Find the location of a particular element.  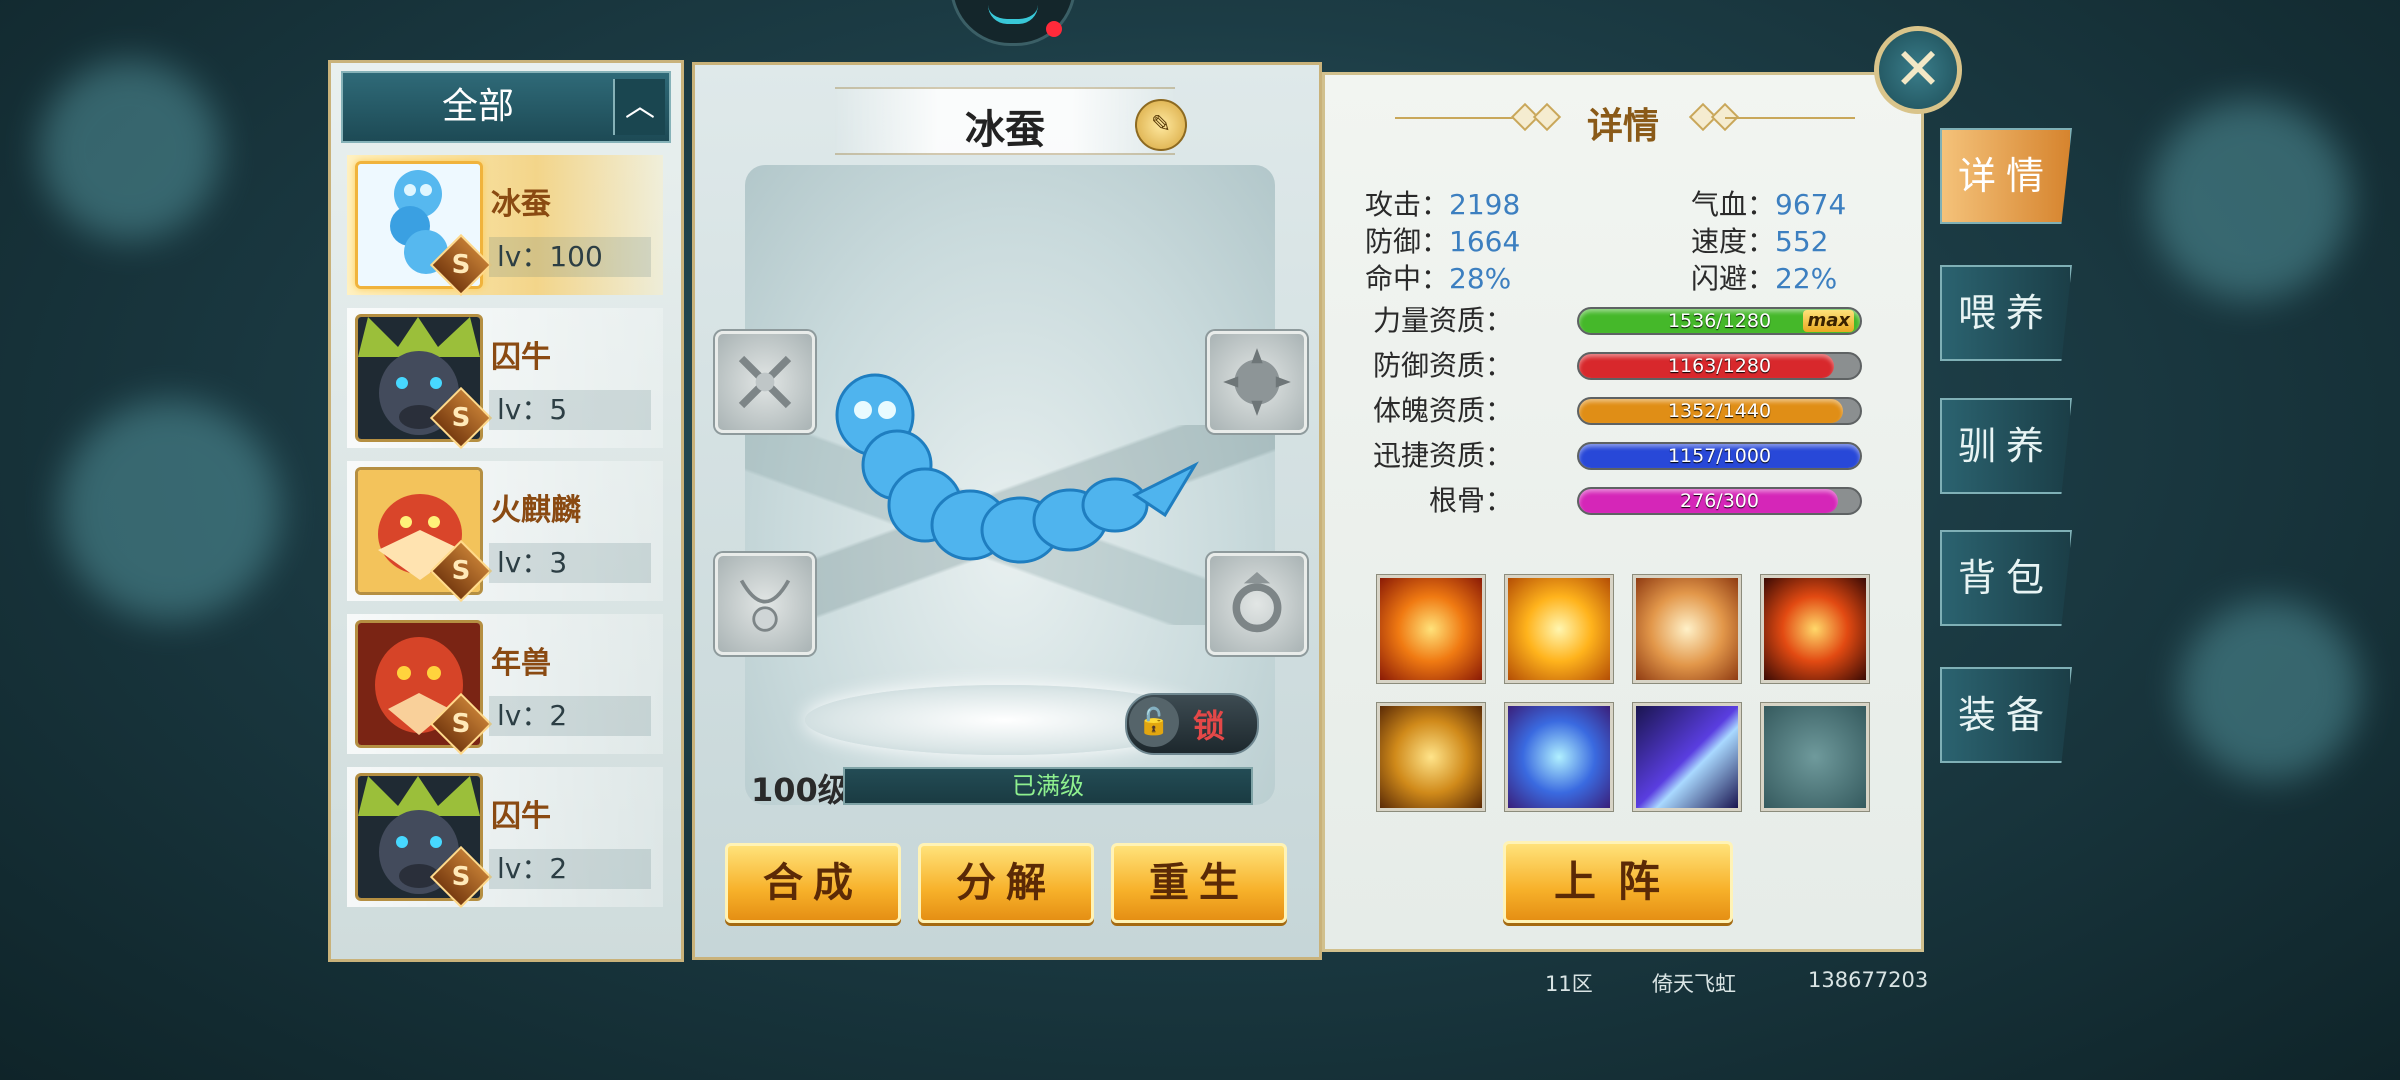

decompose-button: 分解 is located at coordinates (1006, 883).